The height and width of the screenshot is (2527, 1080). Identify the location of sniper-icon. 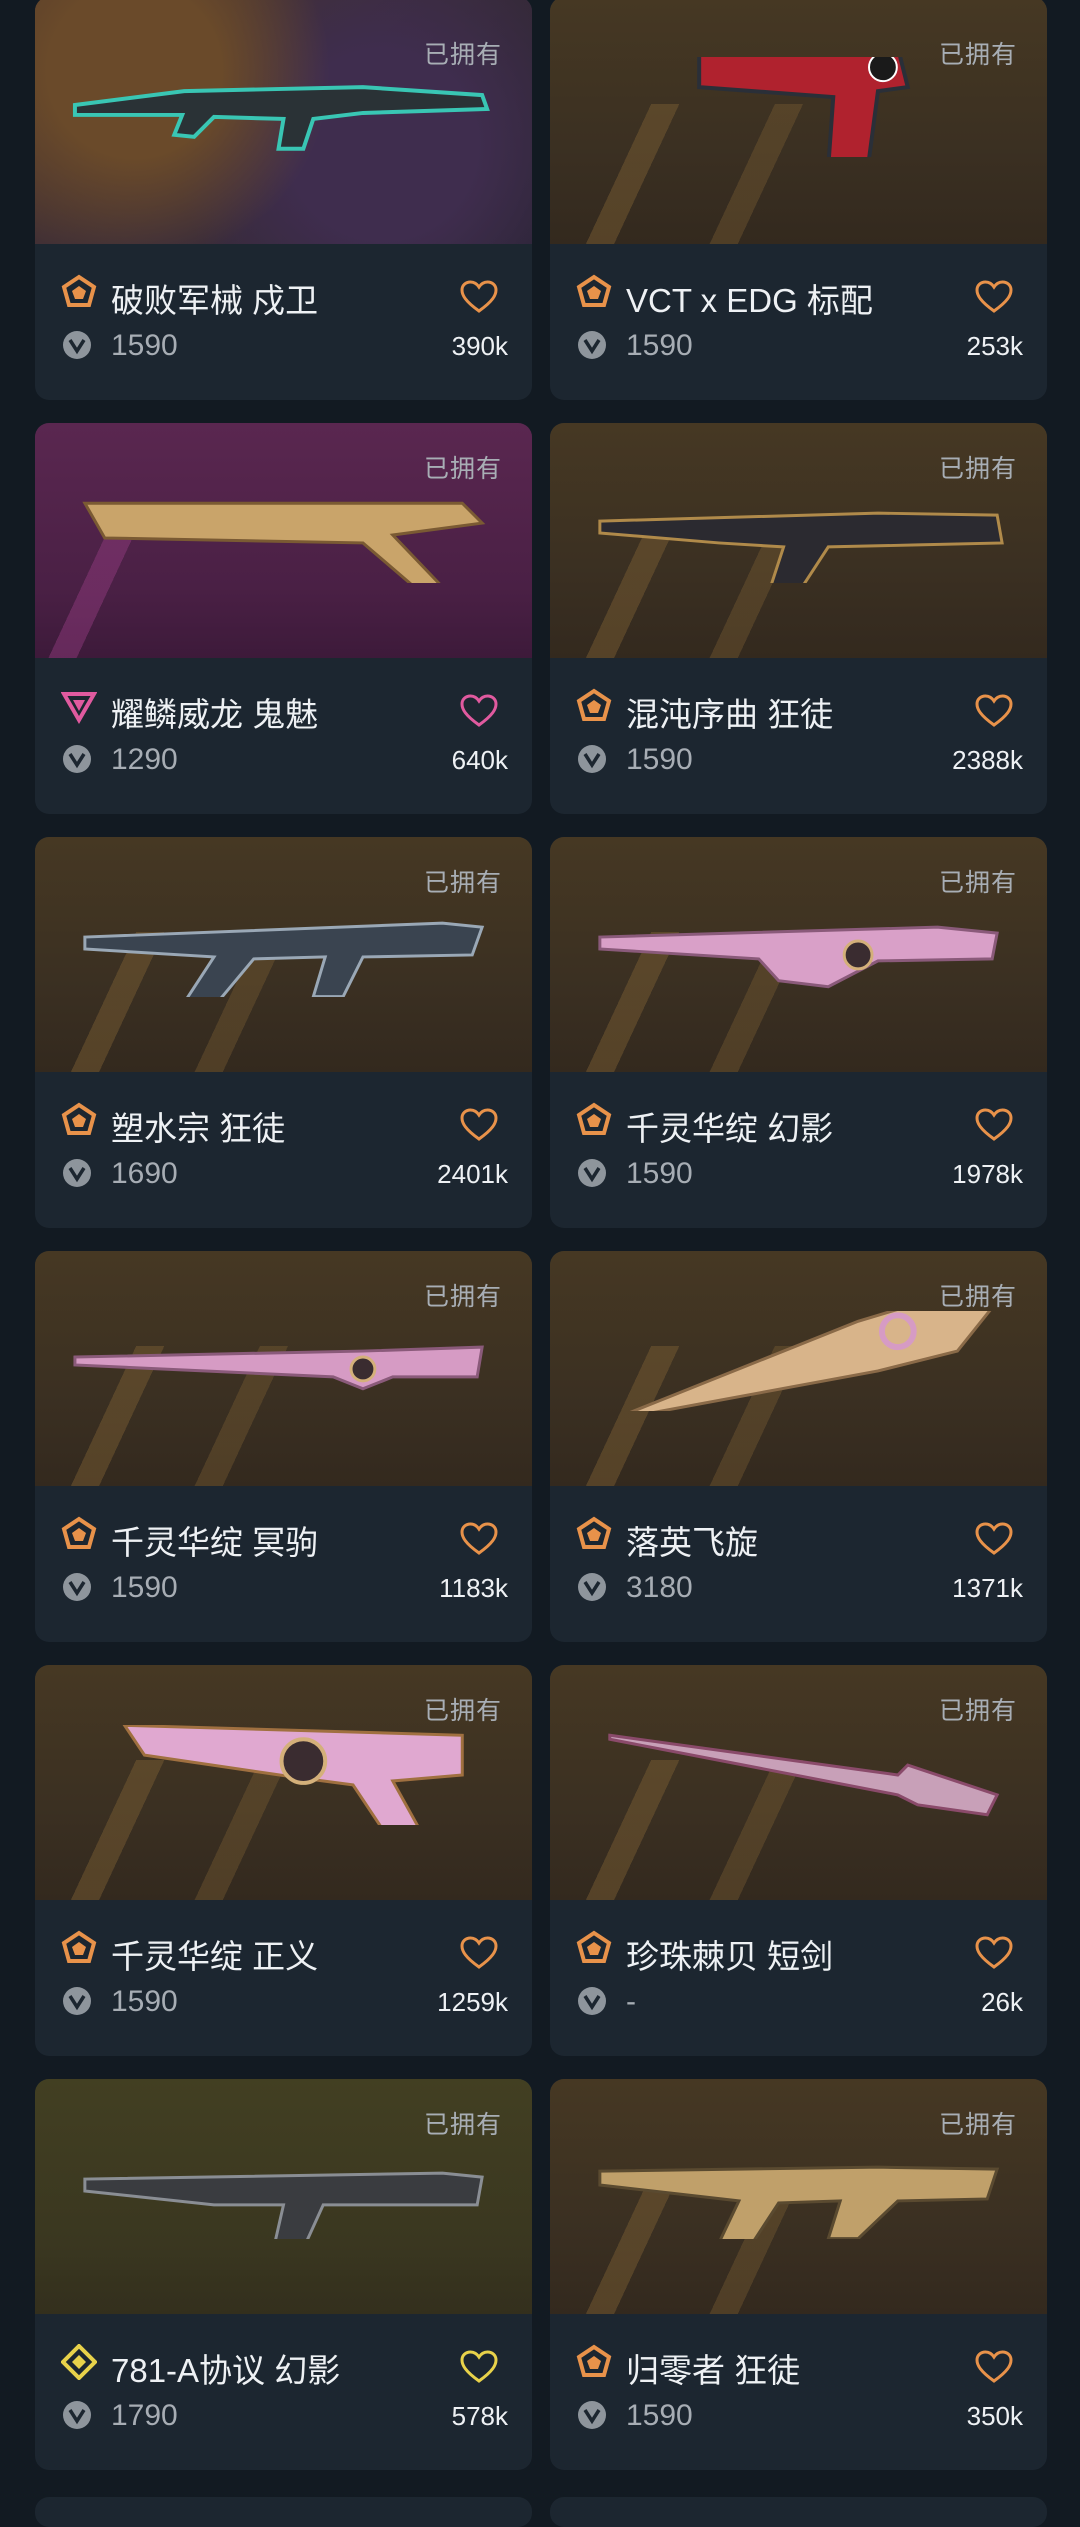
(283, 1361).